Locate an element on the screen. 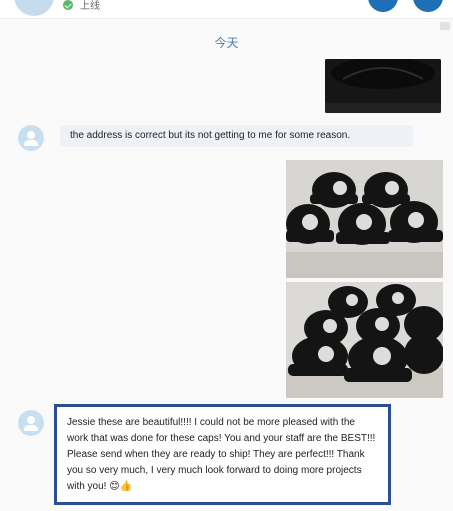 This screenshot has width=453, height=511. scroll-up-arrow-icon is located at coordinates (445, 26).